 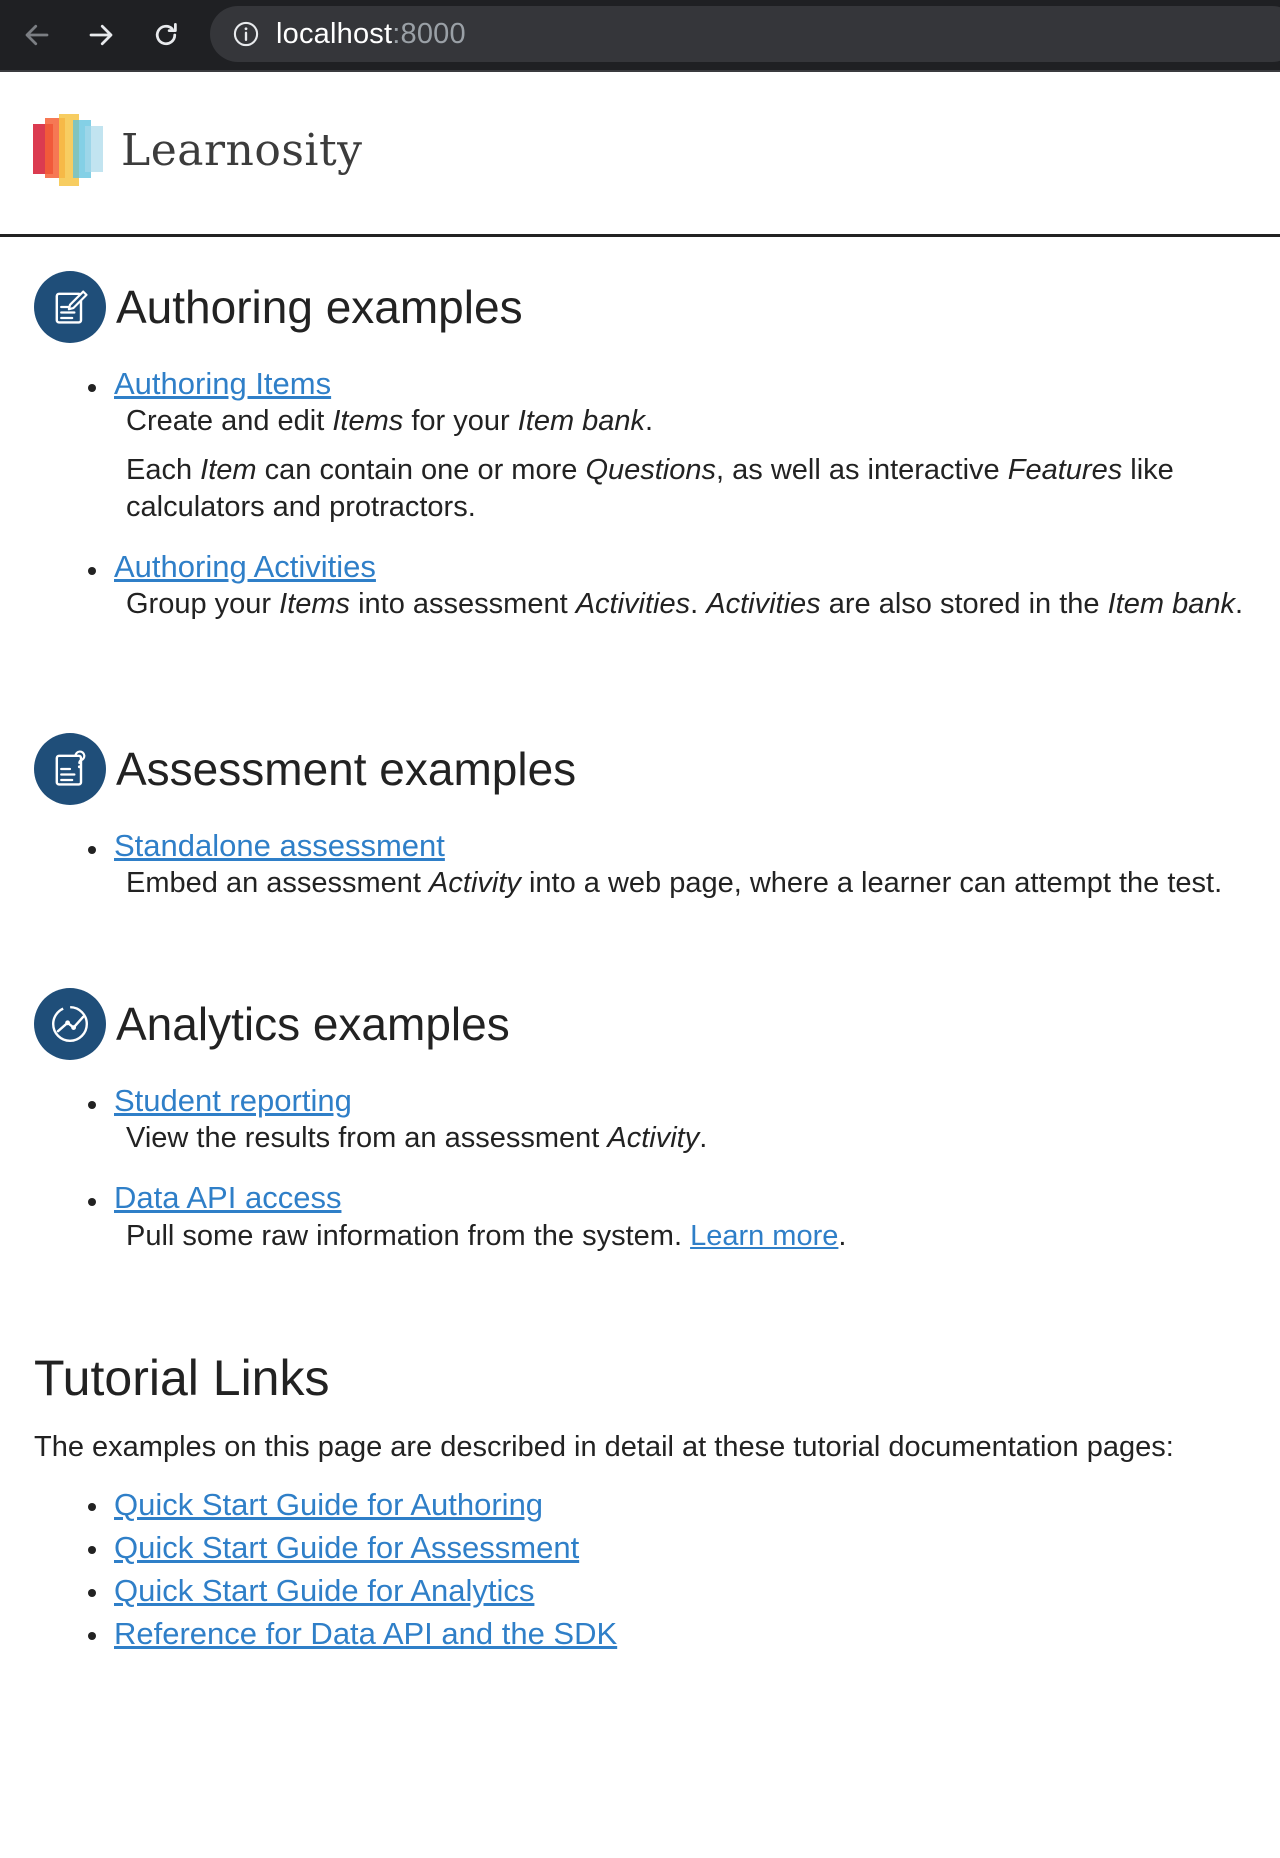 I want to click on analytics-section-header: Analytics examples, so click(x=640, y=1024).